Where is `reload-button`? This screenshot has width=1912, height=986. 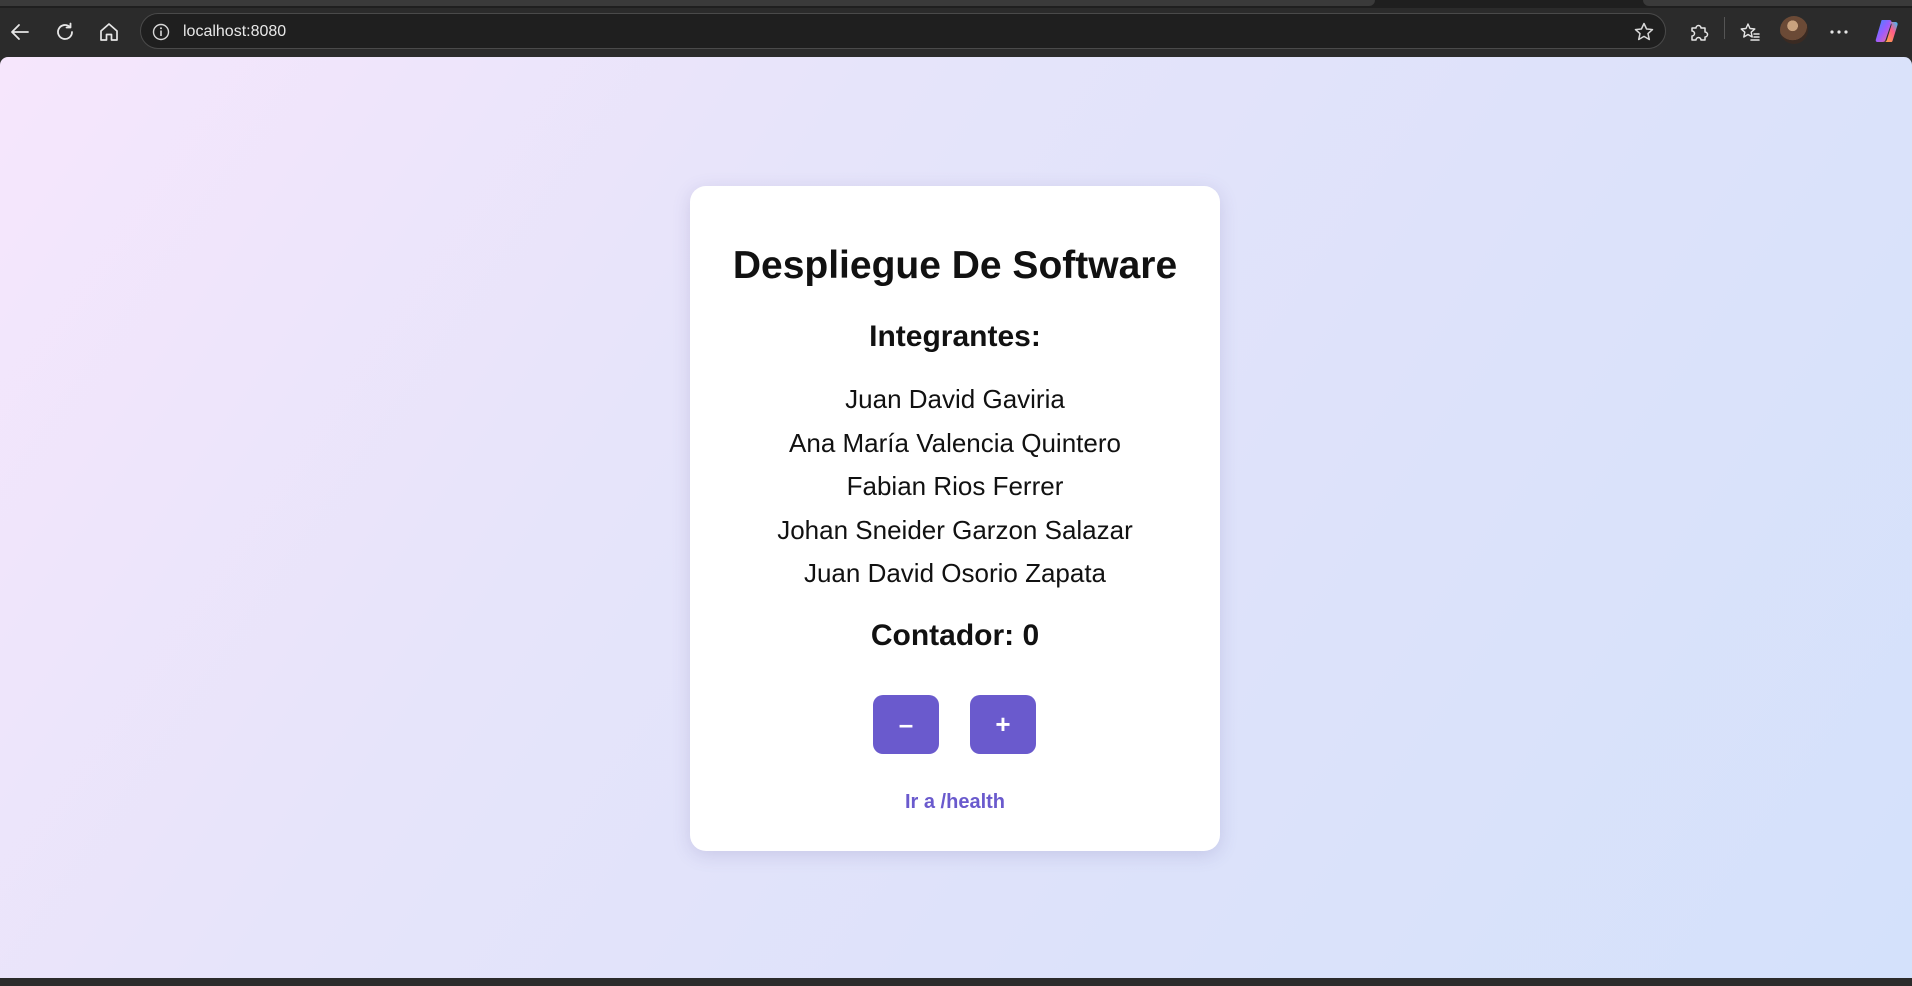 reload-button is located at coordinates (65, 32).